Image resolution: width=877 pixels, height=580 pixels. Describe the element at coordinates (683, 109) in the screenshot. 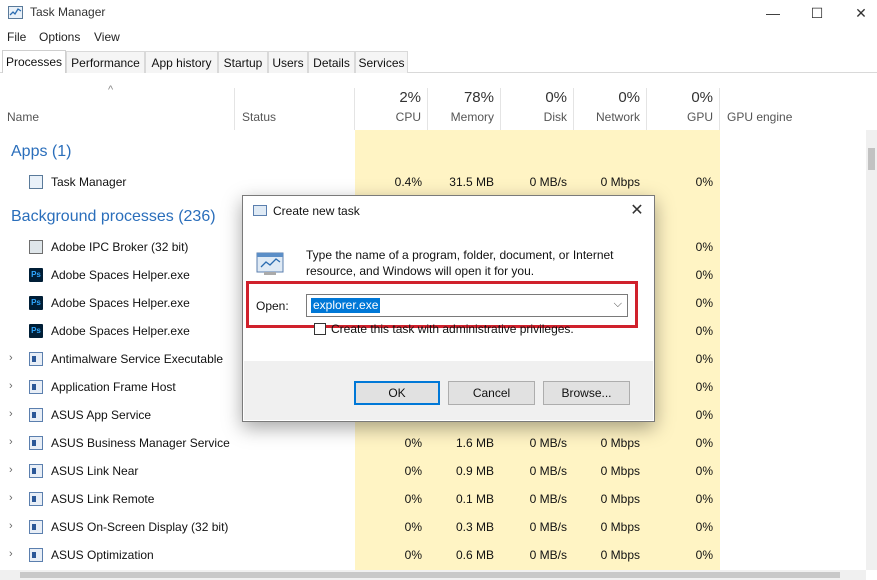

I see `column-gpu: 0% GPU` at that location.